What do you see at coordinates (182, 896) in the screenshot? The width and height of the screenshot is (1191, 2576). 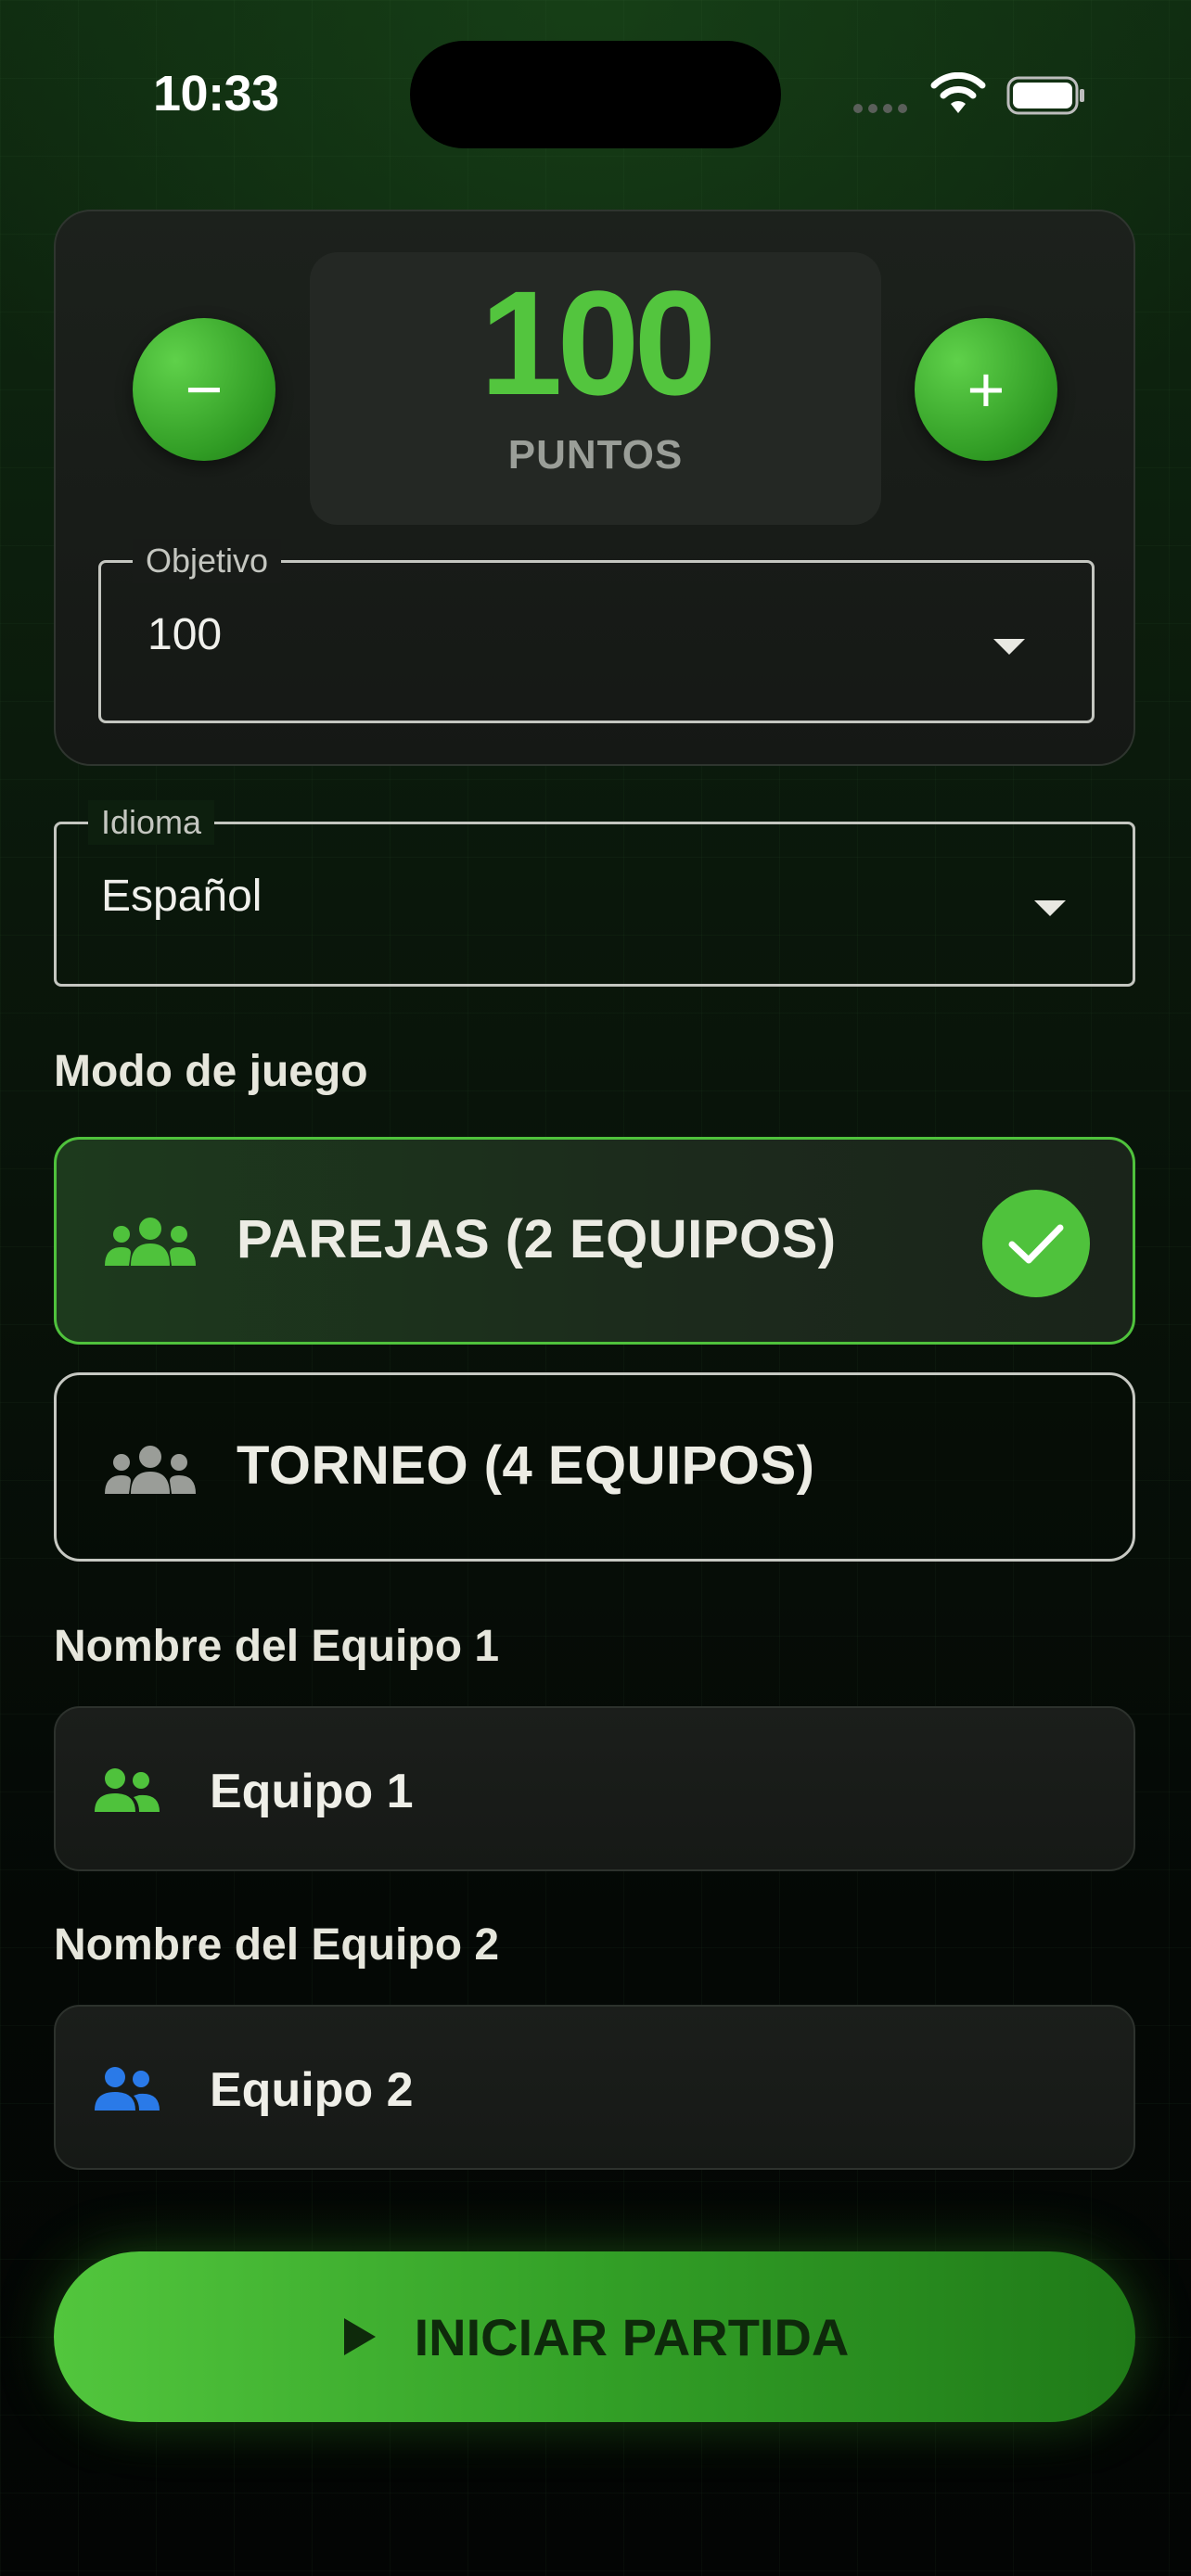 I see `idioma-value: Español` at bounding box center [182, 896].